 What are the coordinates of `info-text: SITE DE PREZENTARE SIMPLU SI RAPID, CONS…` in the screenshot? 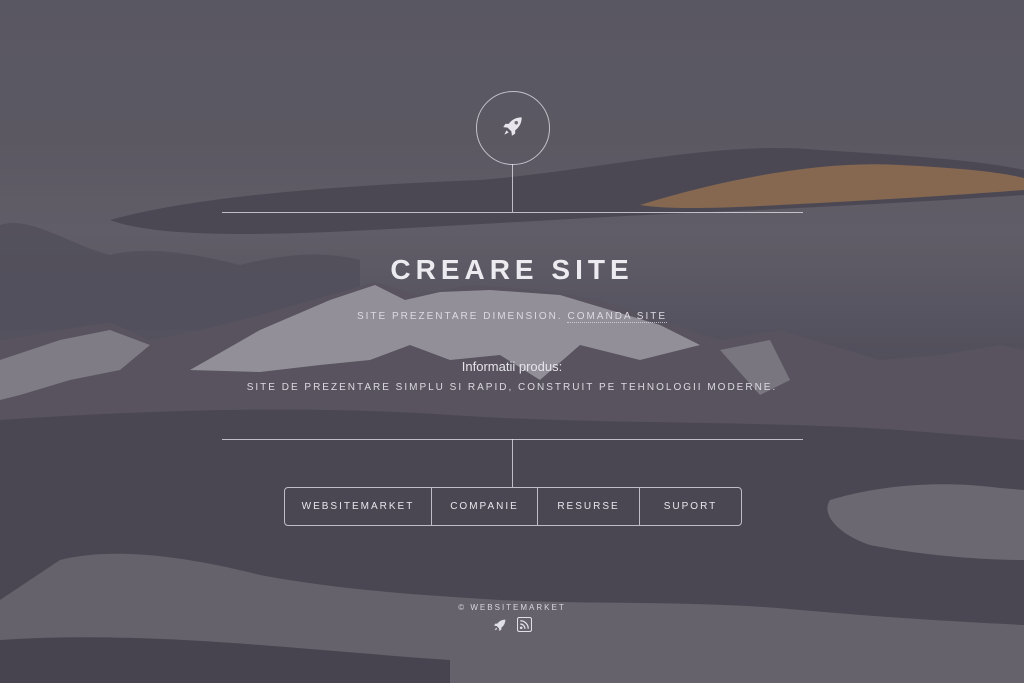 It's located at (512, 387).